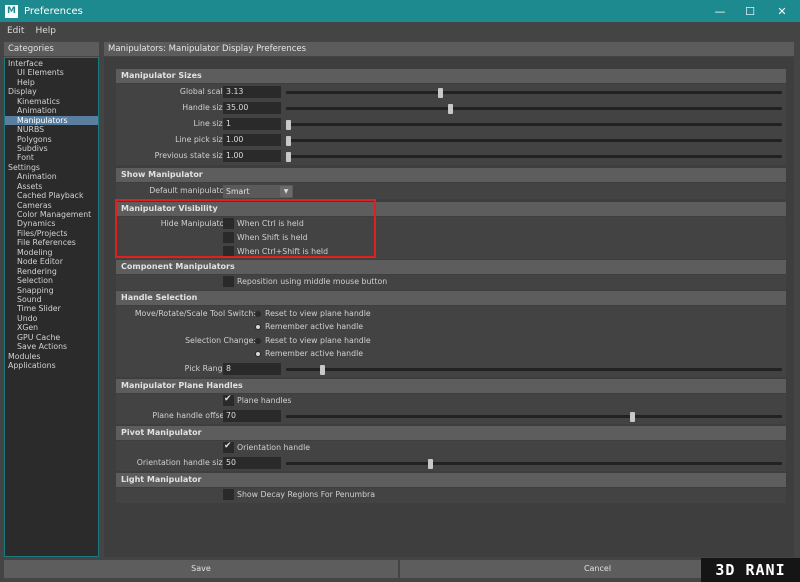  Describe the element at coordinates (51, 365) in the screenshot. I see `category-applications: Applications` at that location.